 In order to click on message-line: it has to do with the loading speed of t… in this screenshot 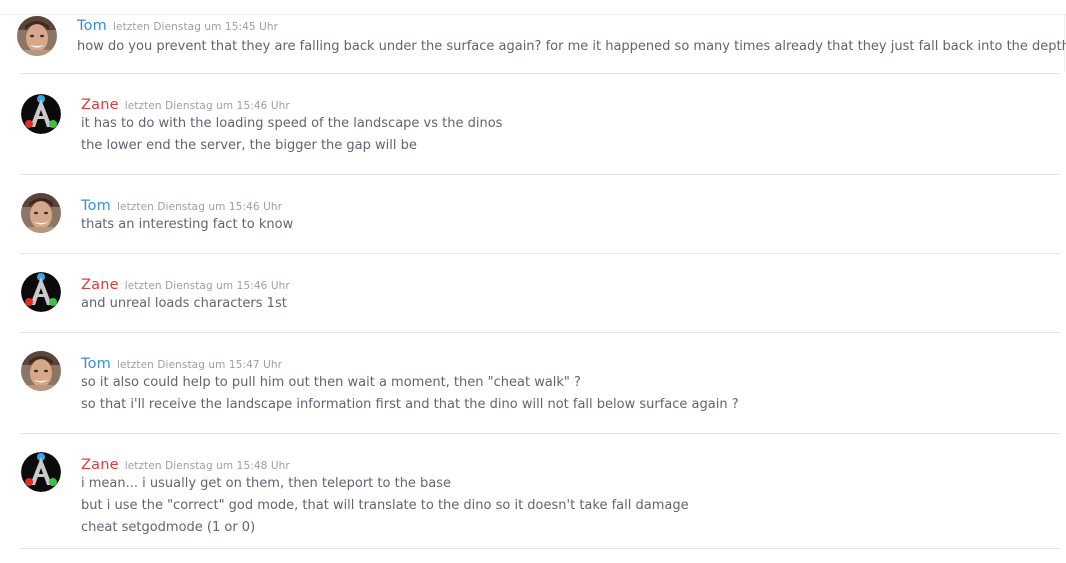, I will do `click(292, 123)`.